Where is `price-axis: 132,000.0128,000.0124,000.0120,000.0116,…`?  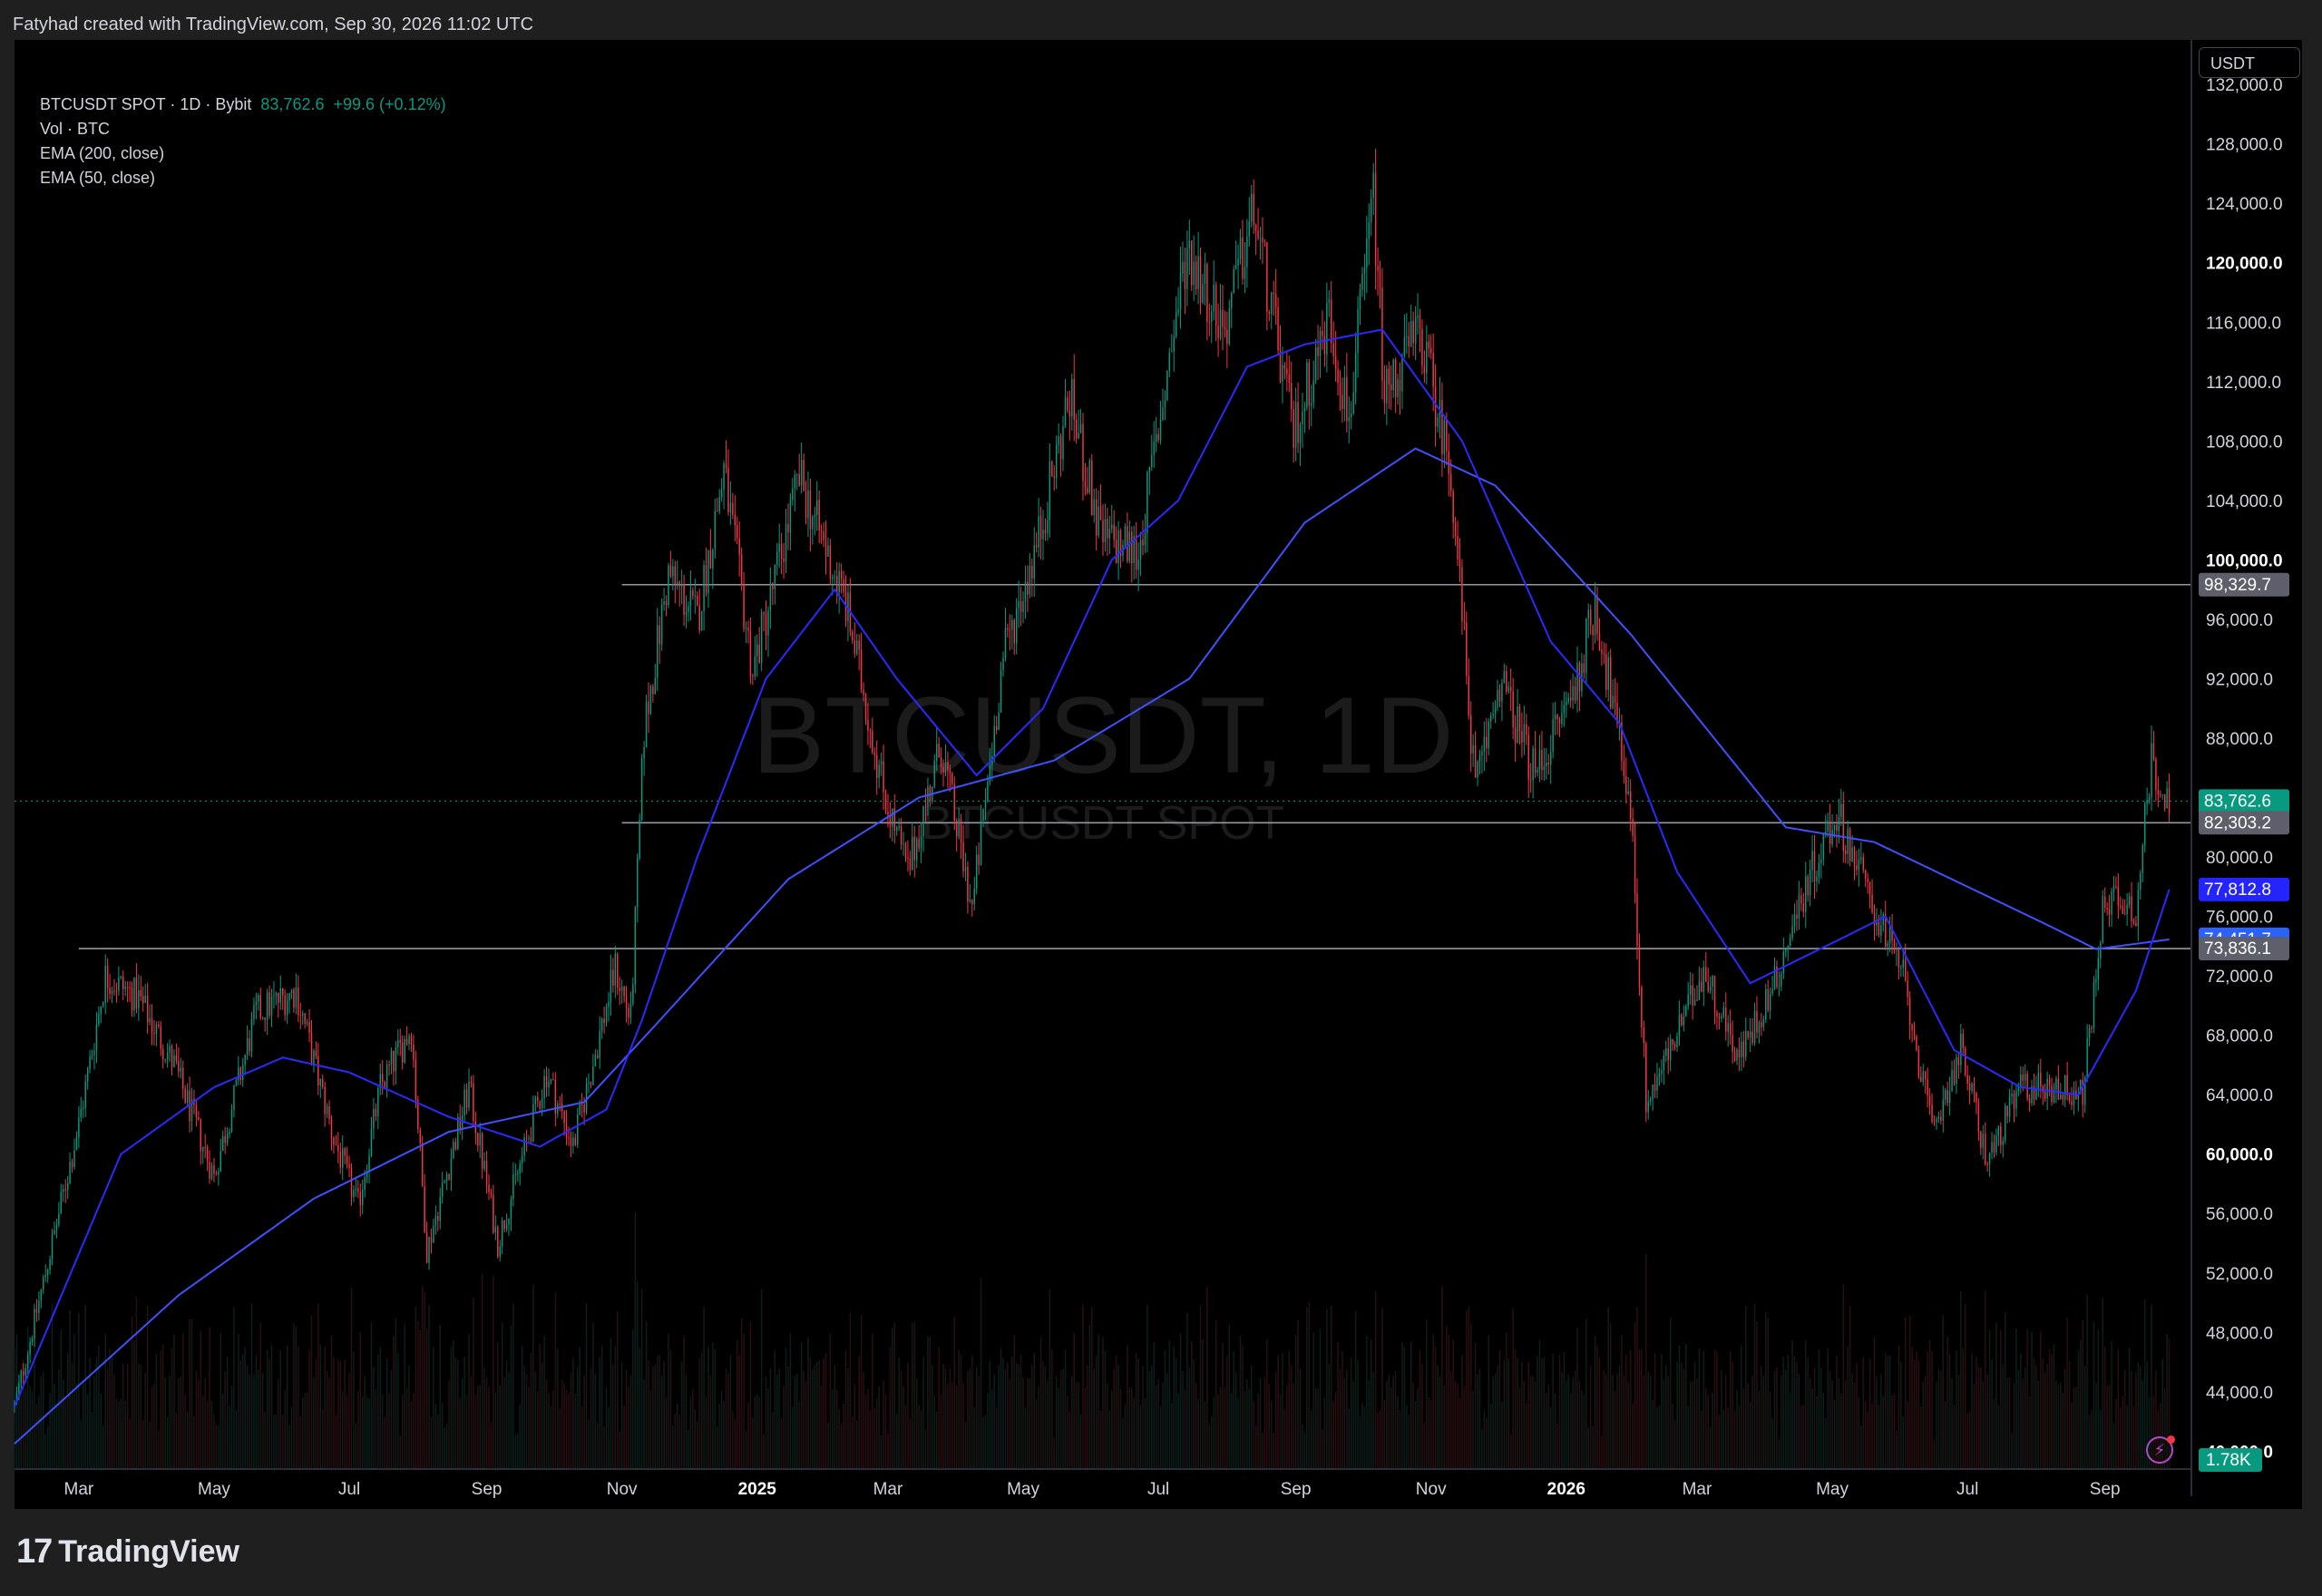
price-axis: 132,000.0128,000.0124,000.0120,000.0116,… is located at coordinates (2236, 768).